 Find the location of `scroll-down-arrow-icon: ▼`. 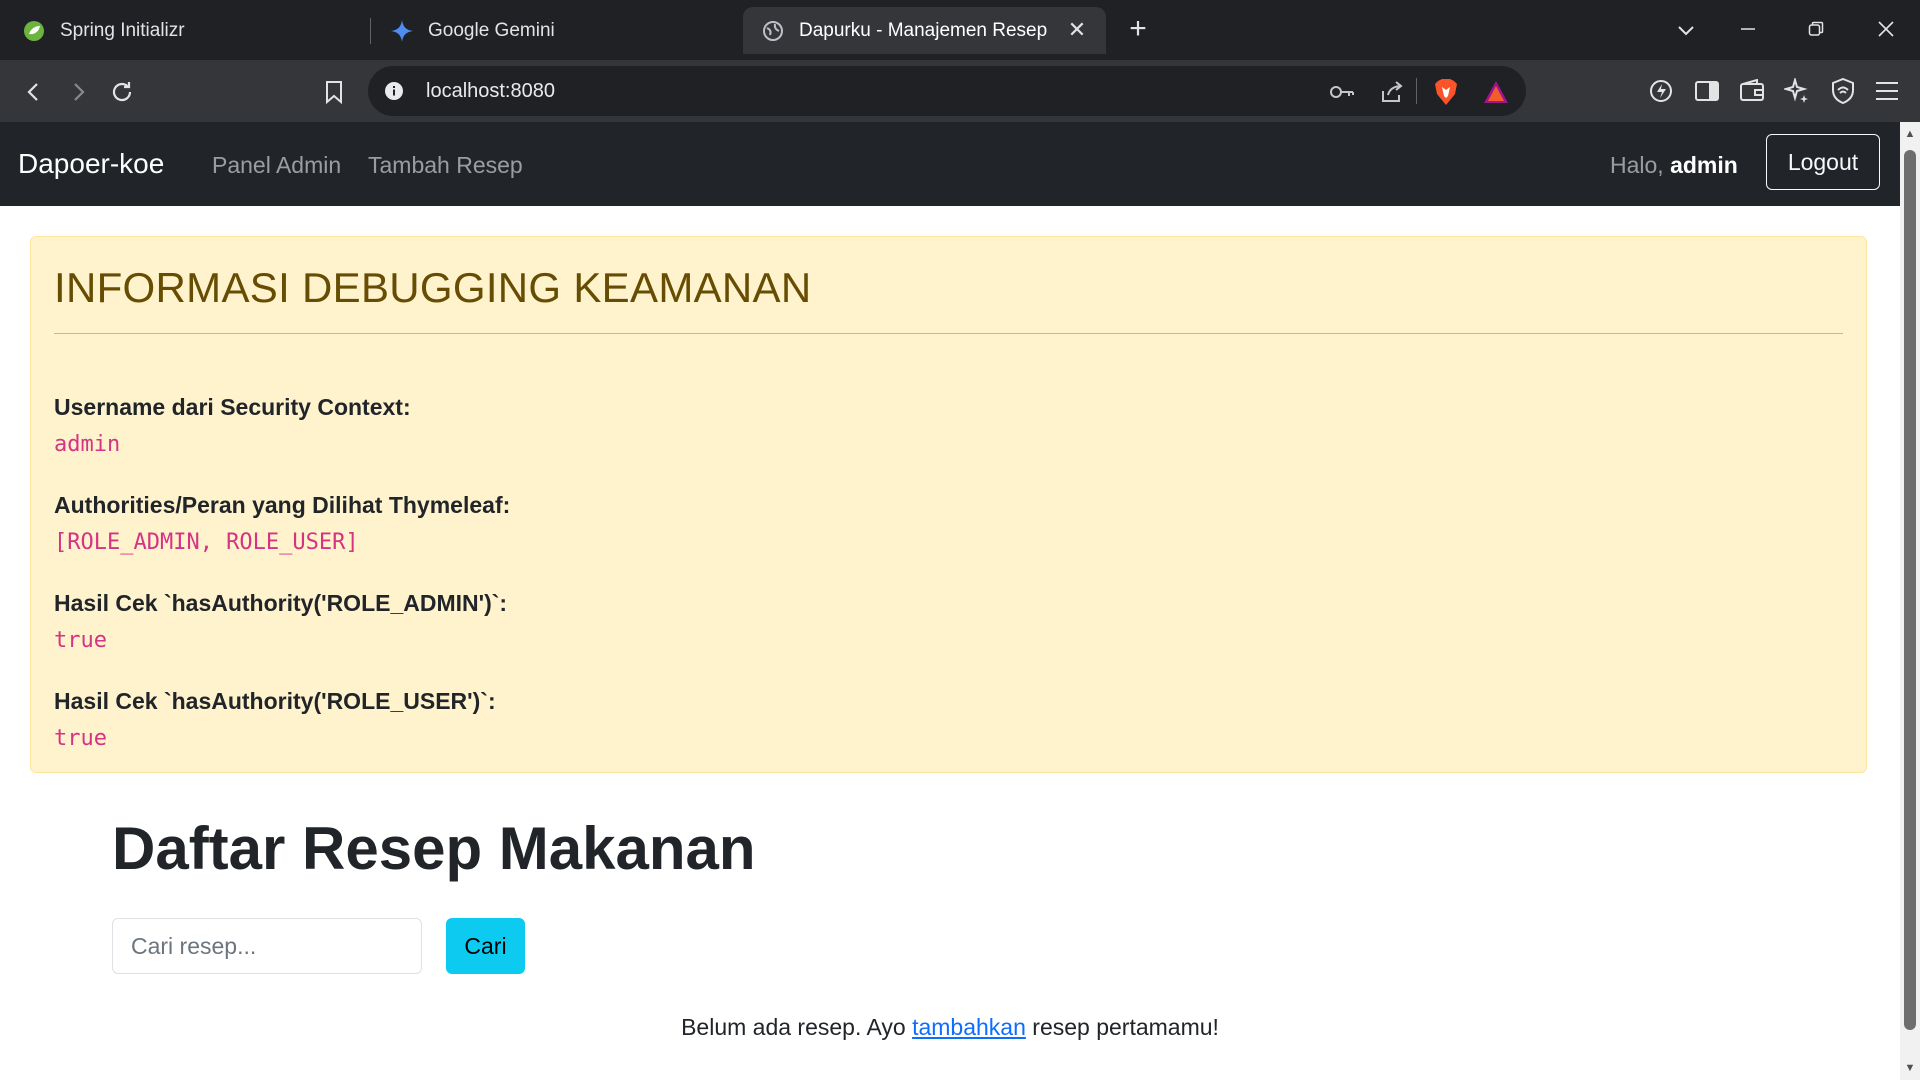

scroll-down-arrow-icon: ▼ is located at coordinates (1910, 1068).